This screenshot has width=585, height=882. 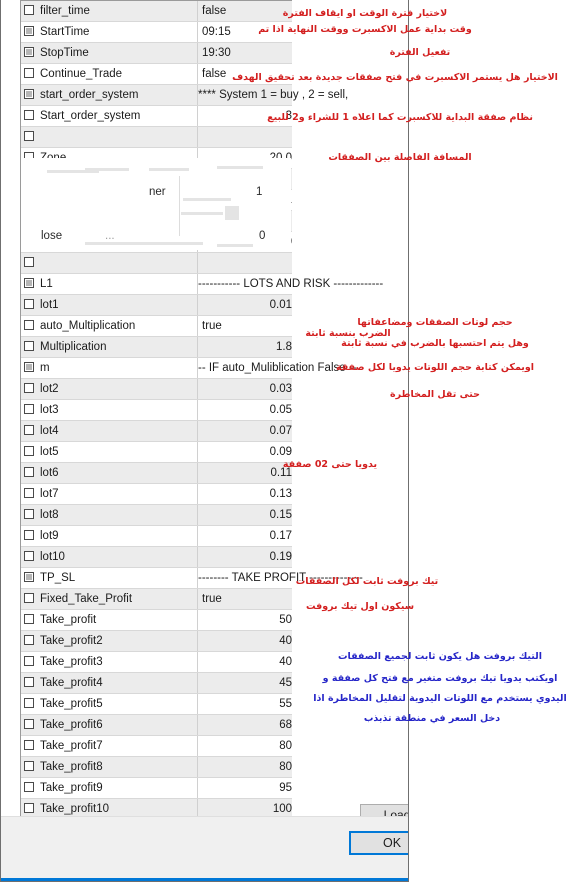 What do you see at coordinates (156, 74) in the screenshot?
I see `parameter-row: Continue_Trade false` at bounding box center [156, 74].